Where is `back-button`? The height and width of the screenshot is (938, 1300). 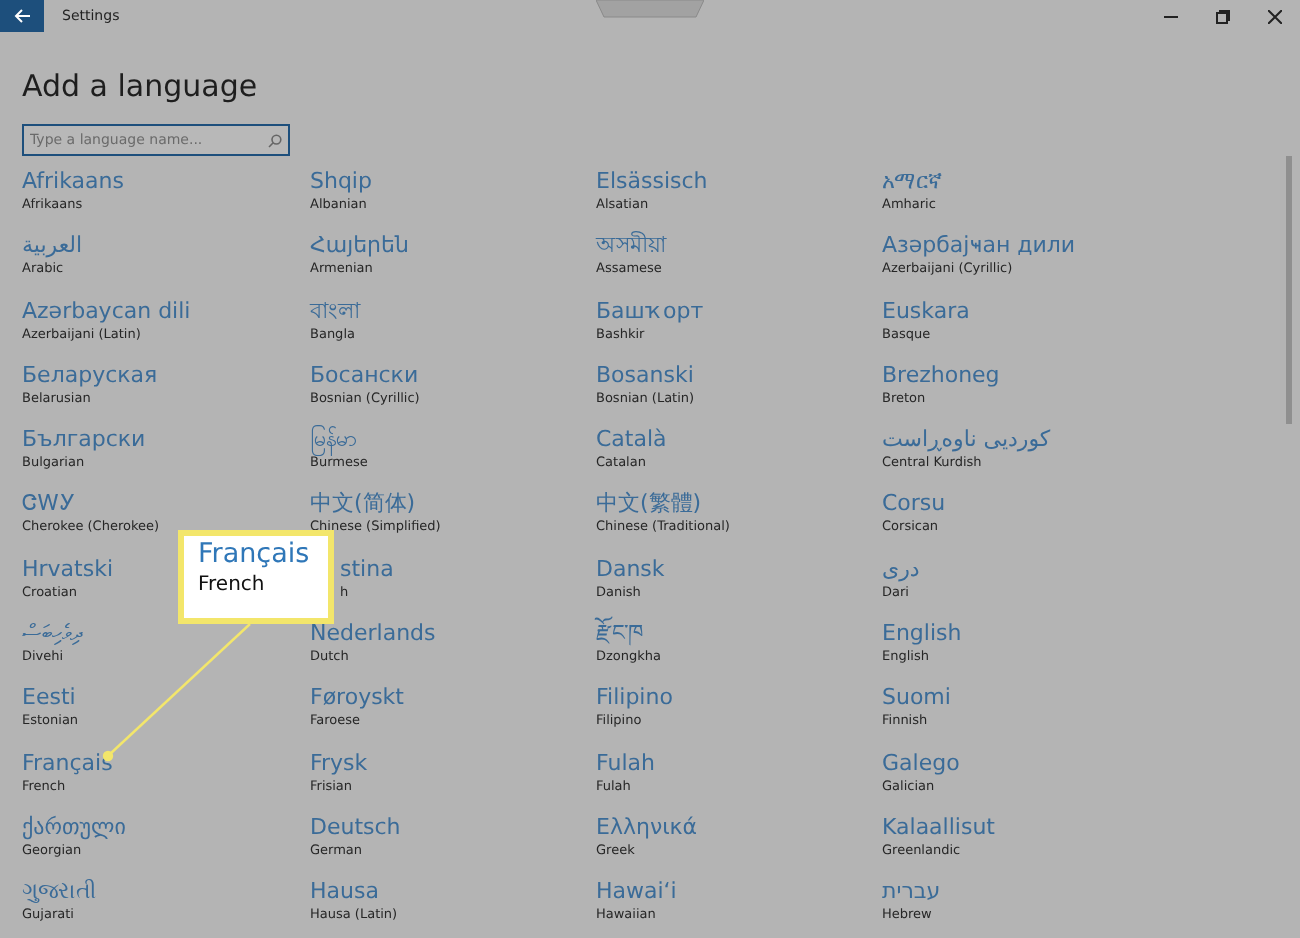 back-button is located at coordinates (22, 16).